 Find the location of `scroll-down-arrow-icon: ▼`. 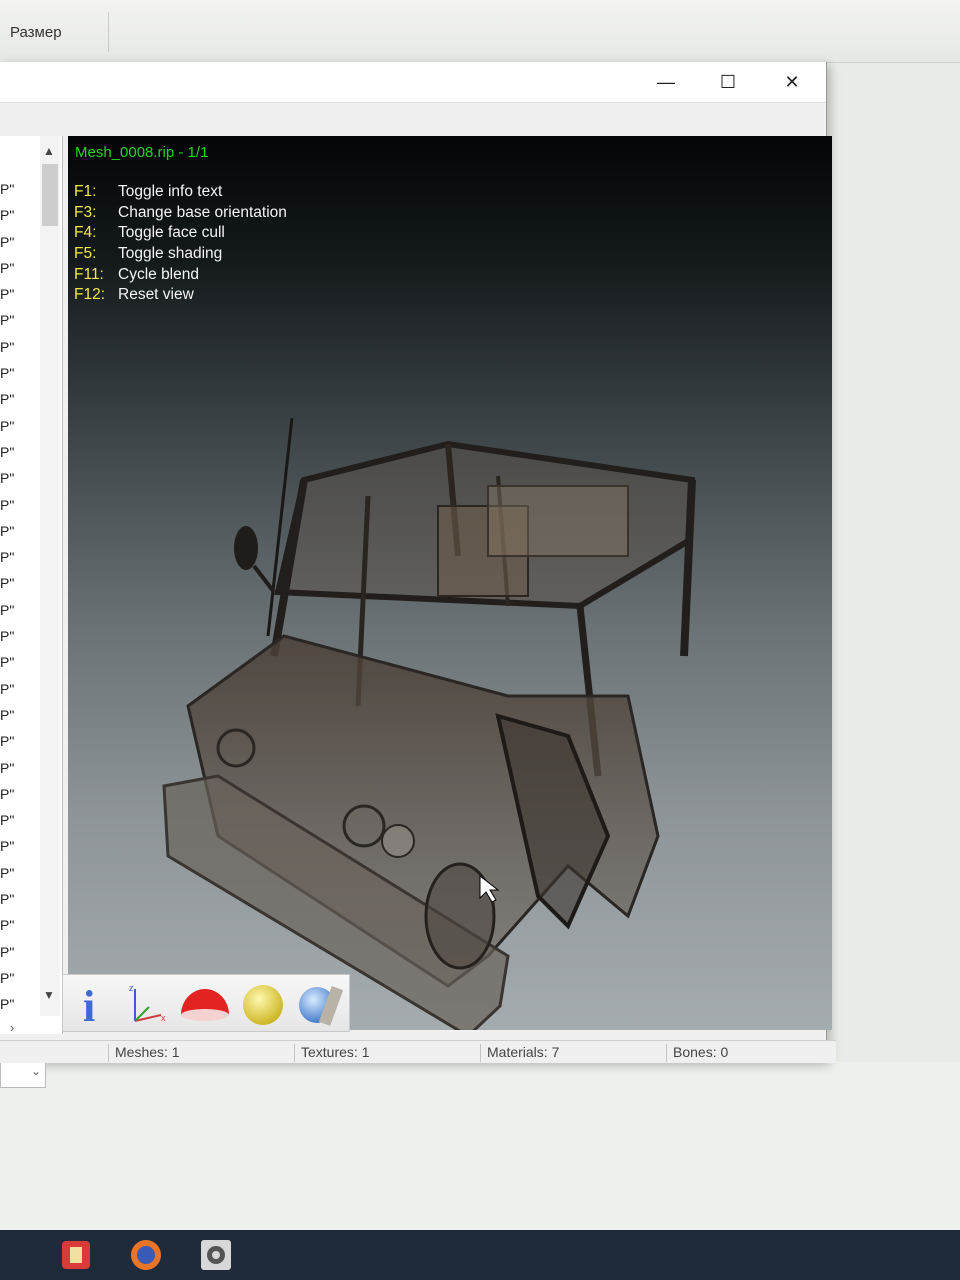

scroll-down-arrow-icon: ▼ is located at coordinates (49, 995).